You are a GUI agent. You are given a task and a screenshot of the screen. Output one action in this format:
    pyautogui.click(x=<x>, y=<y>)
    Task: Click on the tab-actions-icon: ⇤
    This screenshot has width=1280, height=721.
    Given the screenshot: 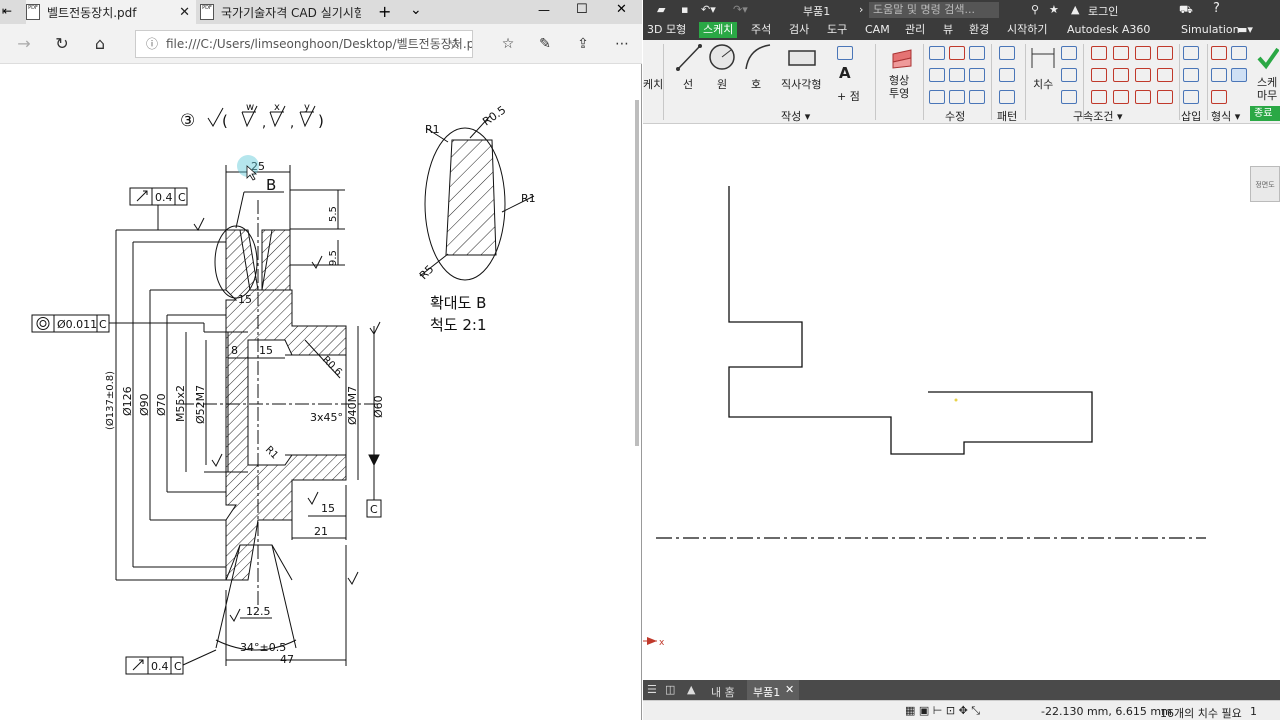 What is the action you would take?
    pyautogui.click(x=7, y=11)
    